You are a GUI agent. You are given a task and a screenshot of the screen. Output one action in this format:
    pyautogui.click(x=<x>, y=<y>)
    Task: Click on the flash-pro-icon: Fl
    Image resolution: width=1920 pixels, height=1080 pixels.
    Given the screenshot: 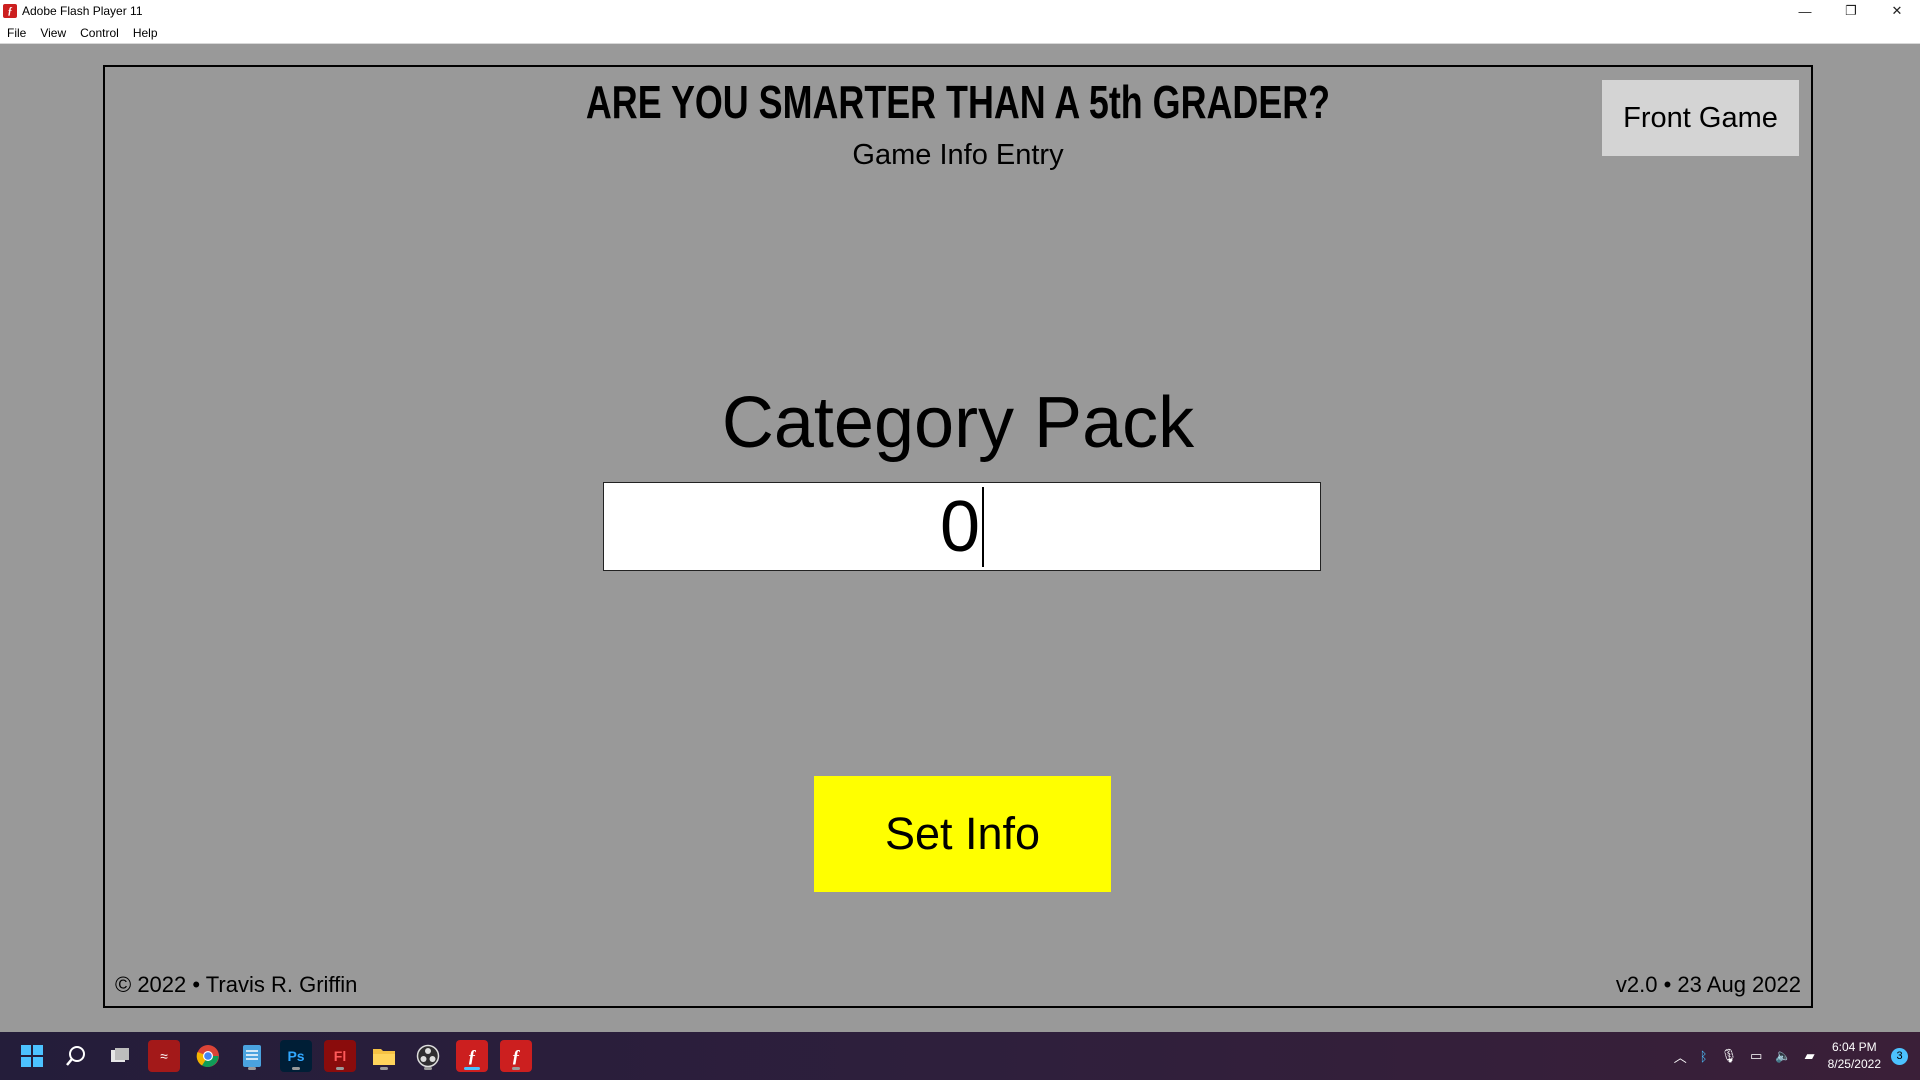 What is the action you would take?
    pyautogui.click(x=340, y=1056)
    